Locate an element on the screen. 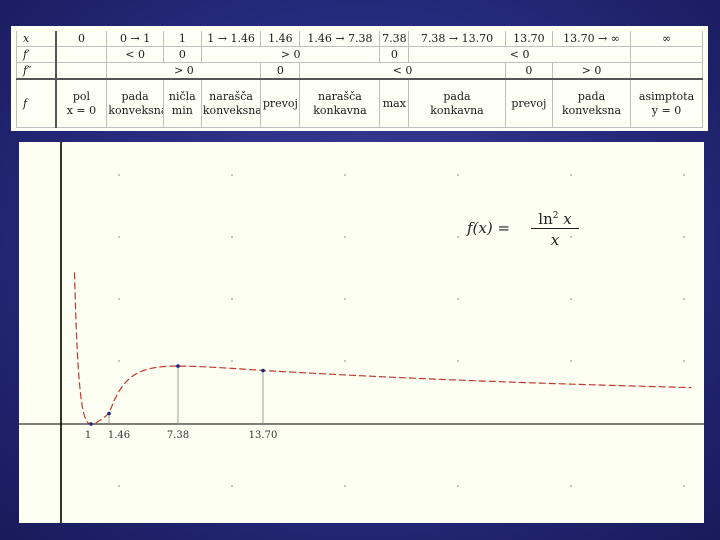  cell-line-2: y = 0 is located at coordinates (666, 110).